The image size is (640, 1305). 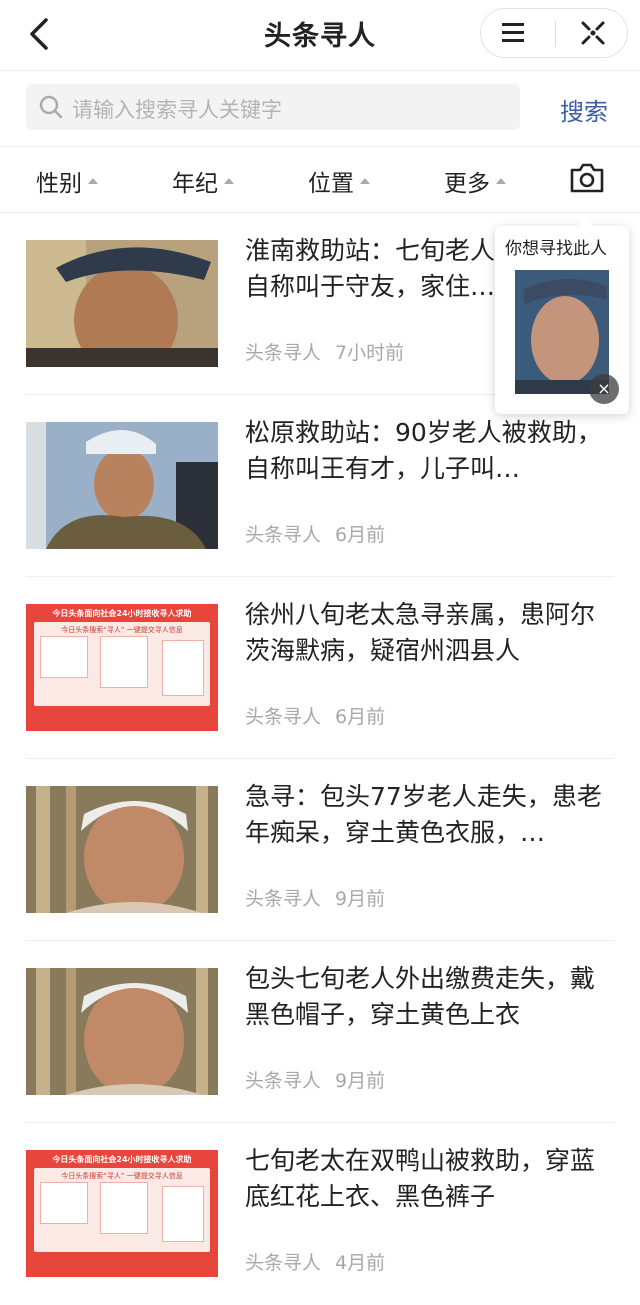 I want to click on hamburger-icon, so click(x=514, y=33).